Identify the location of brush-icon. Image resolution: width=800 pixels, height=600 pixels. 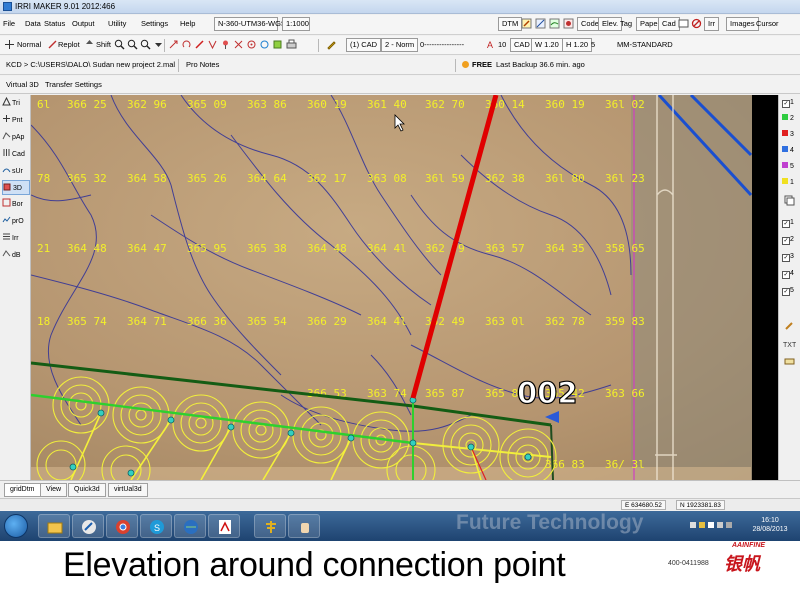
(789, 325).